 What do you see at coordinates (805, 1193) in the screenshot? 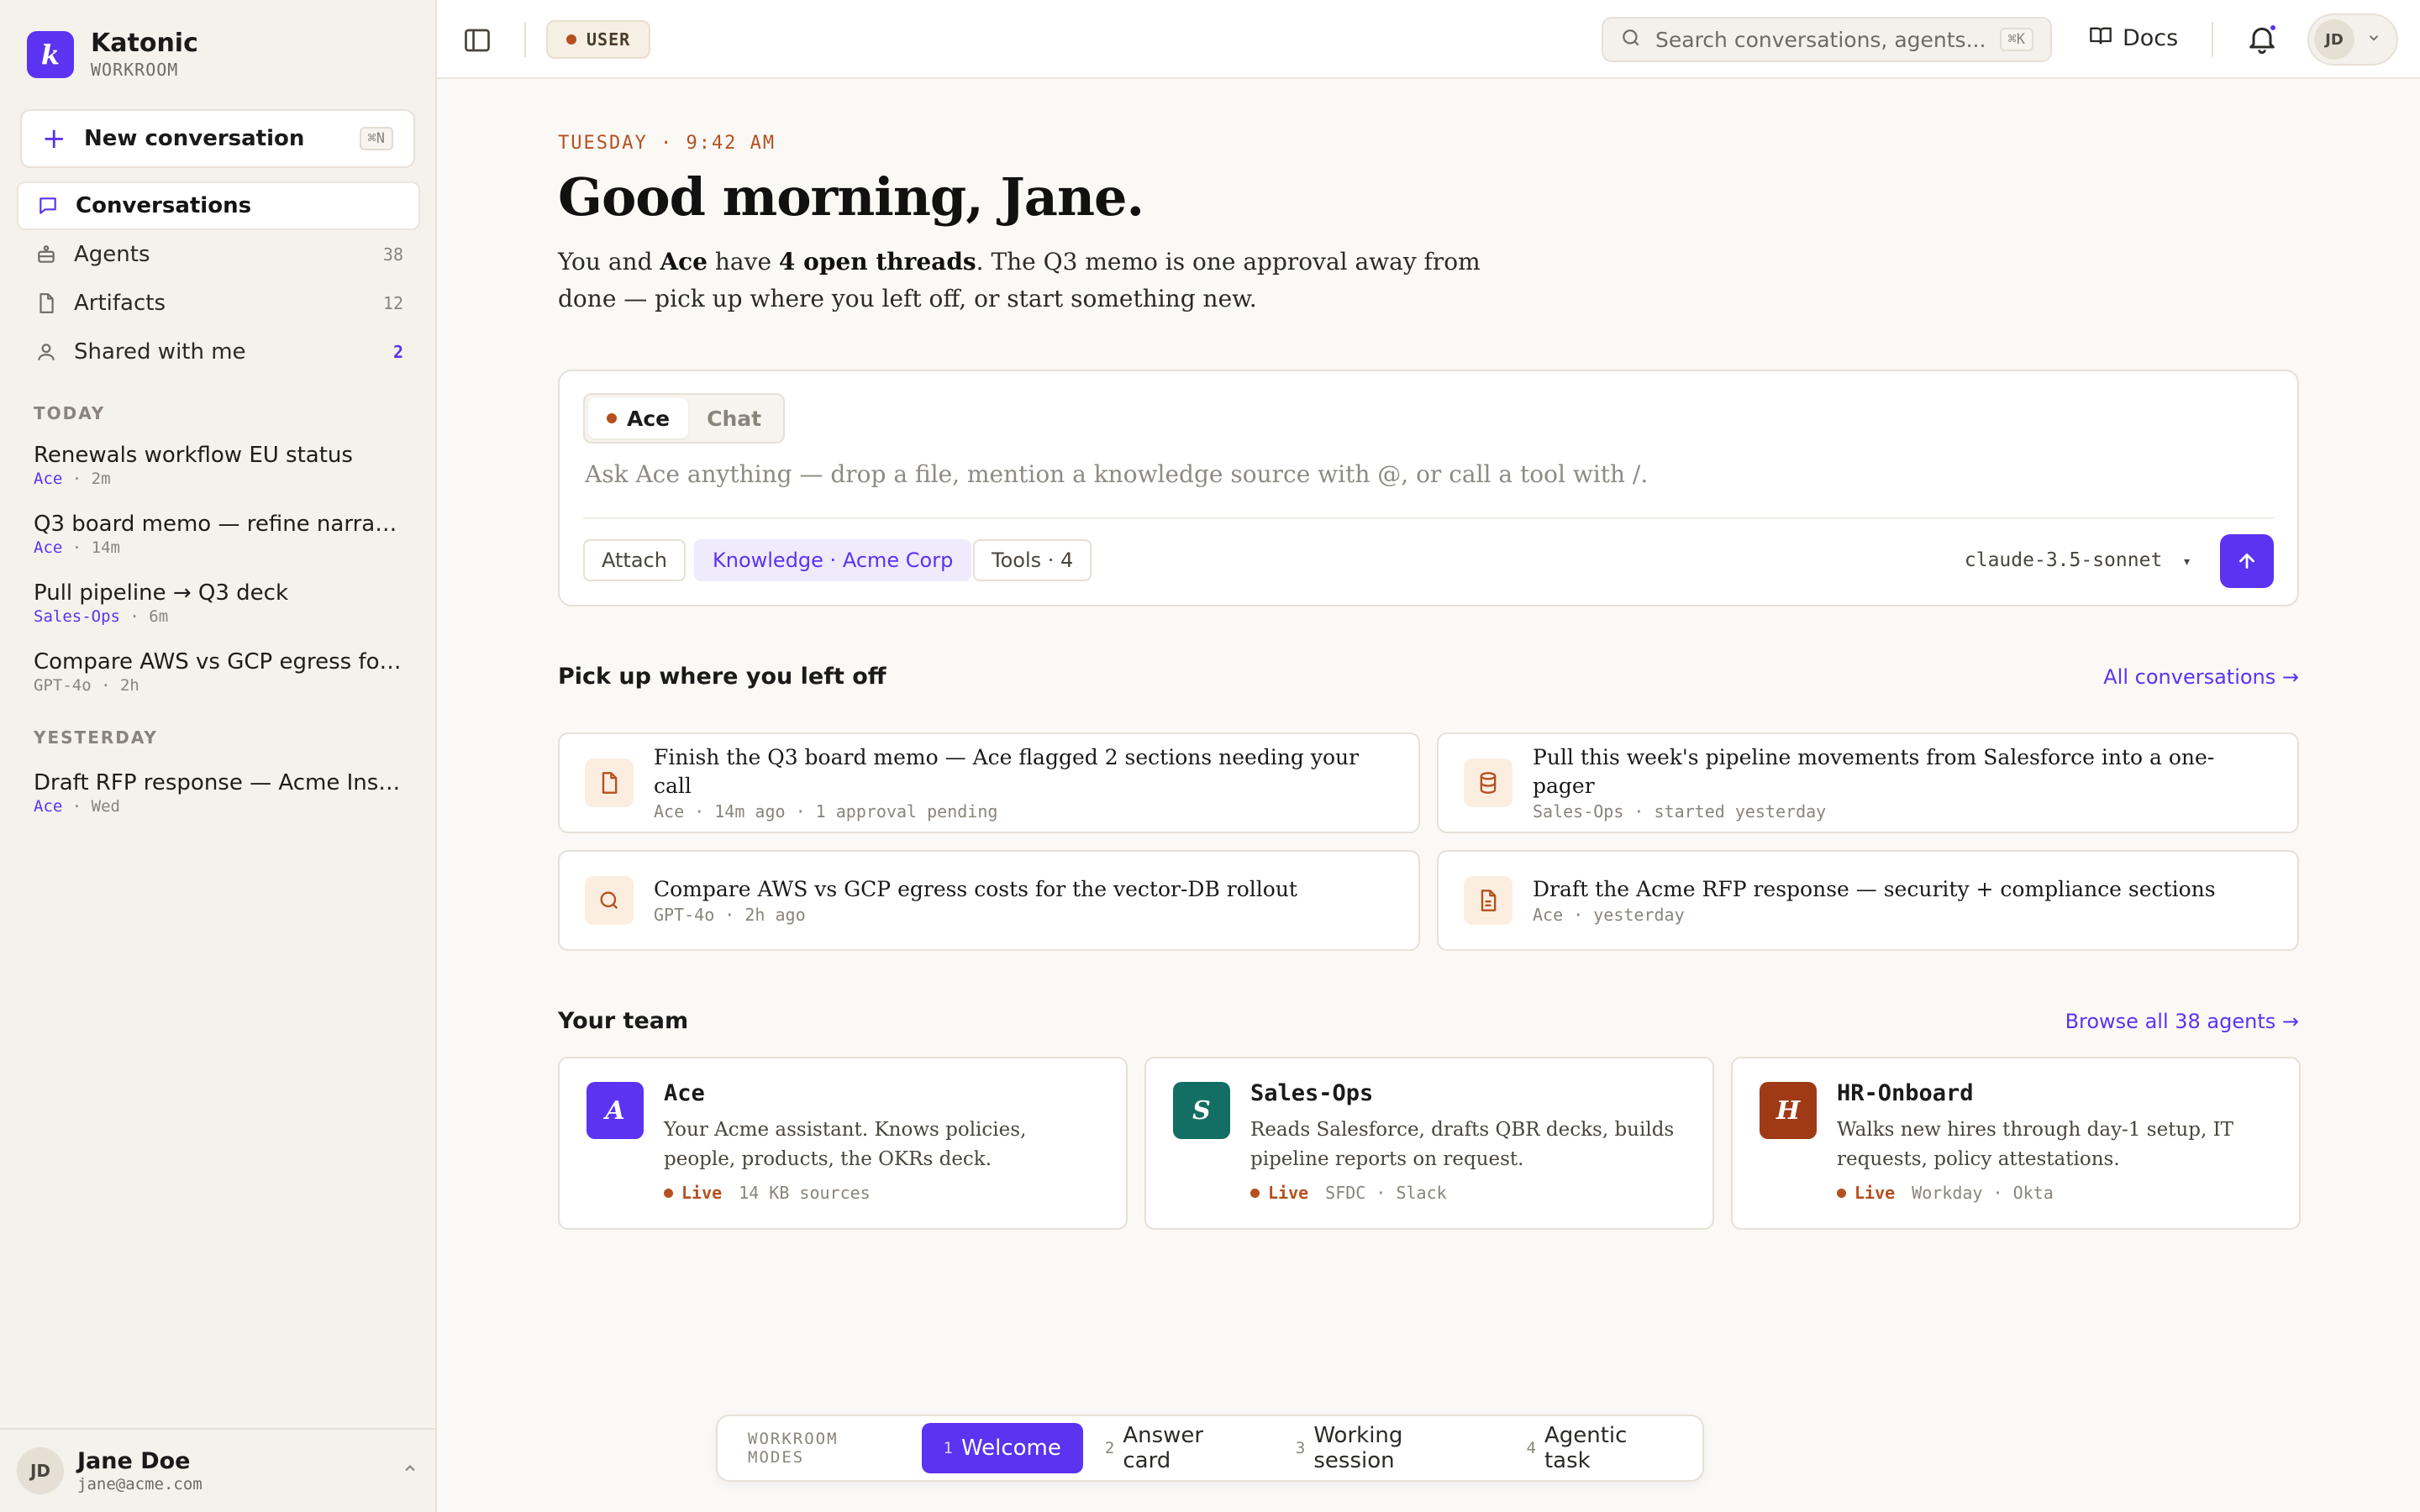
I see `agent-sources: 14 KB sources` at bounding box center [805, 1193].